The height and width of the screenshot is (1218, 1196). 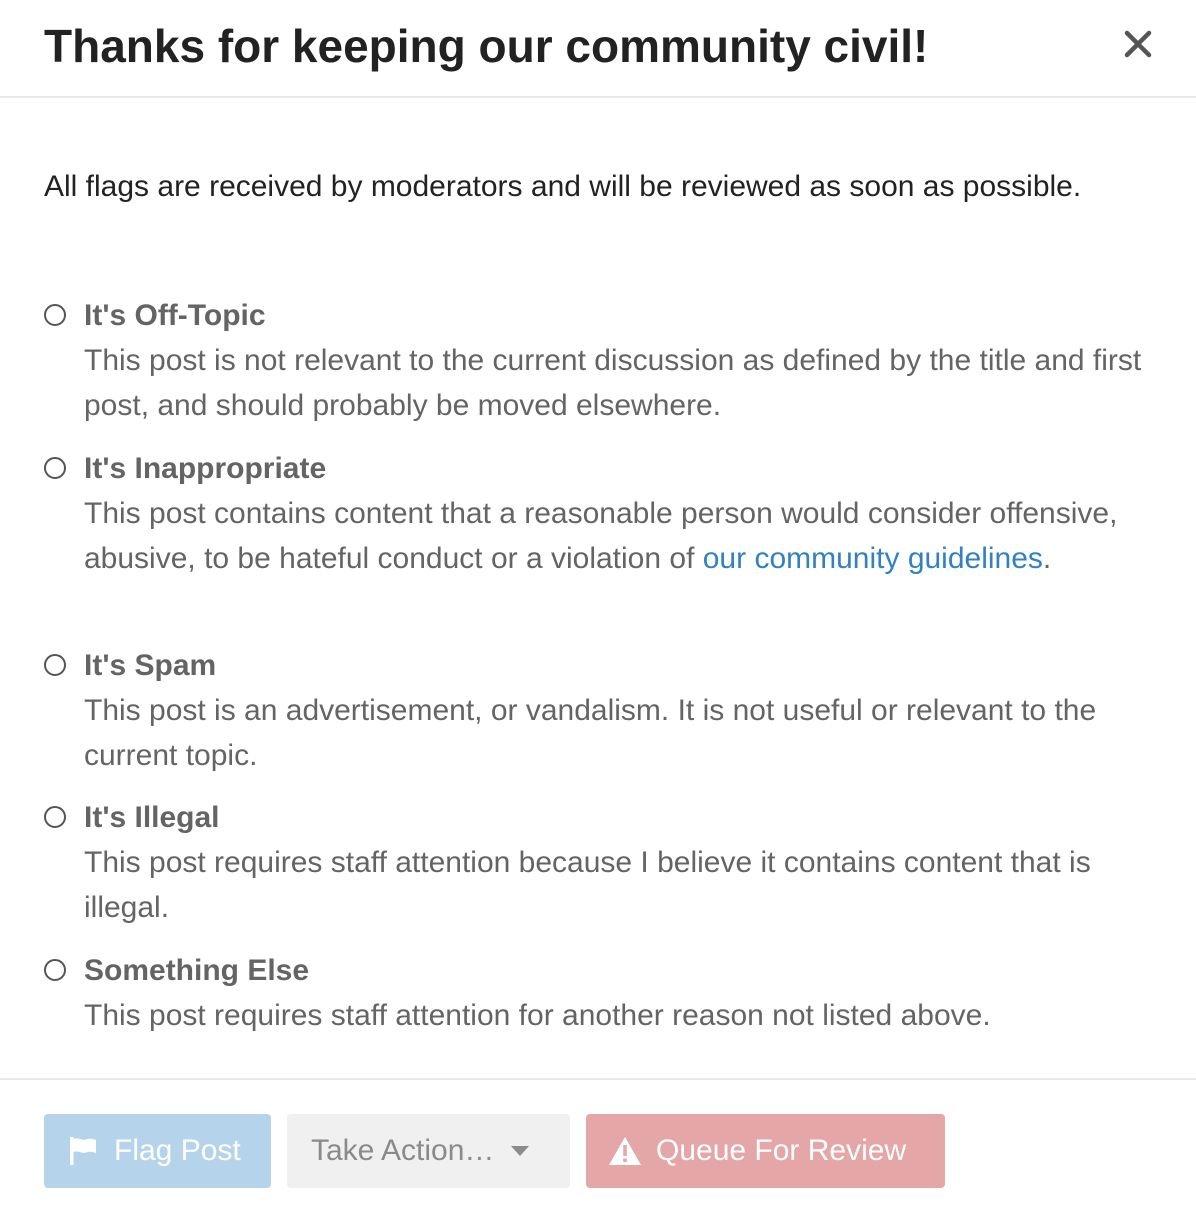 I want to click on modal-header: Thanks for keeping our community civil!, so click(x=598, y=49).